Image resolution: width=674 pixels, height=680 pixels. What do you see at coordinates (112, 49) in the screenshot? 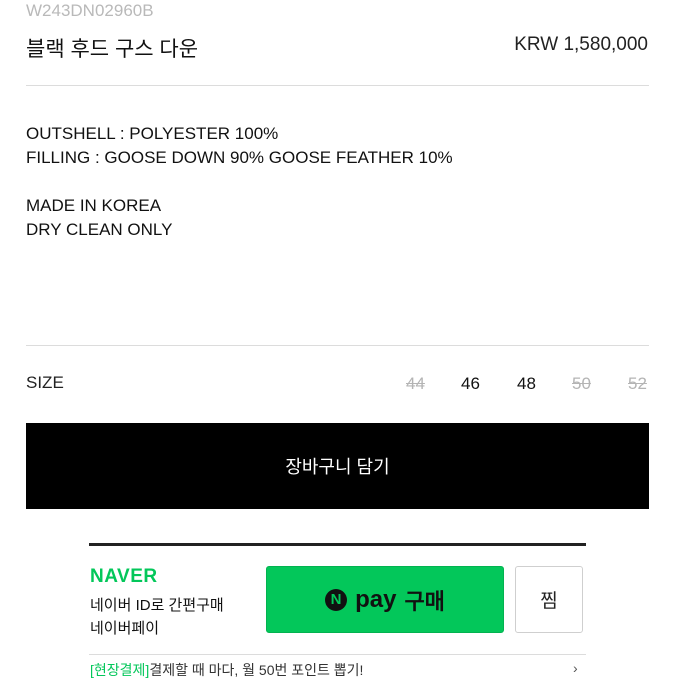
I see `product-name: 블랙 후드 구스 다운` at bounding box center [112, 49].